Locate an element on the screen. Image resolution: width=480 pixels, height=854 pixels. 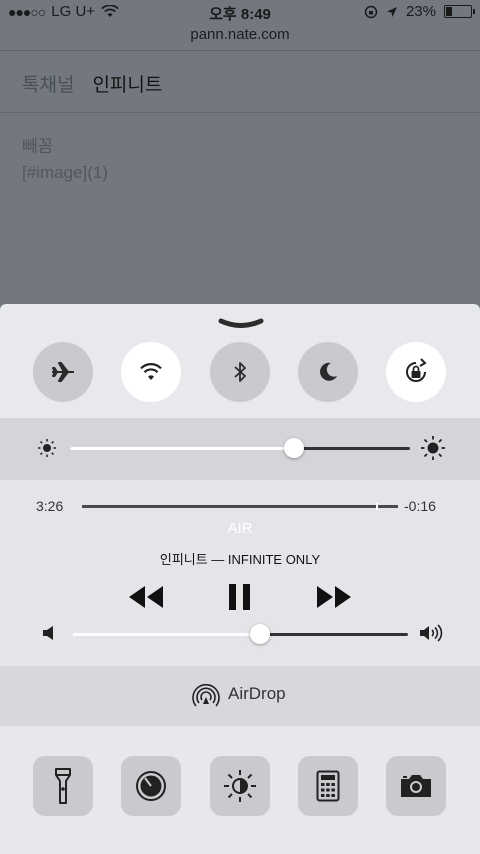
volume-control is located at coordinates (240, 633).